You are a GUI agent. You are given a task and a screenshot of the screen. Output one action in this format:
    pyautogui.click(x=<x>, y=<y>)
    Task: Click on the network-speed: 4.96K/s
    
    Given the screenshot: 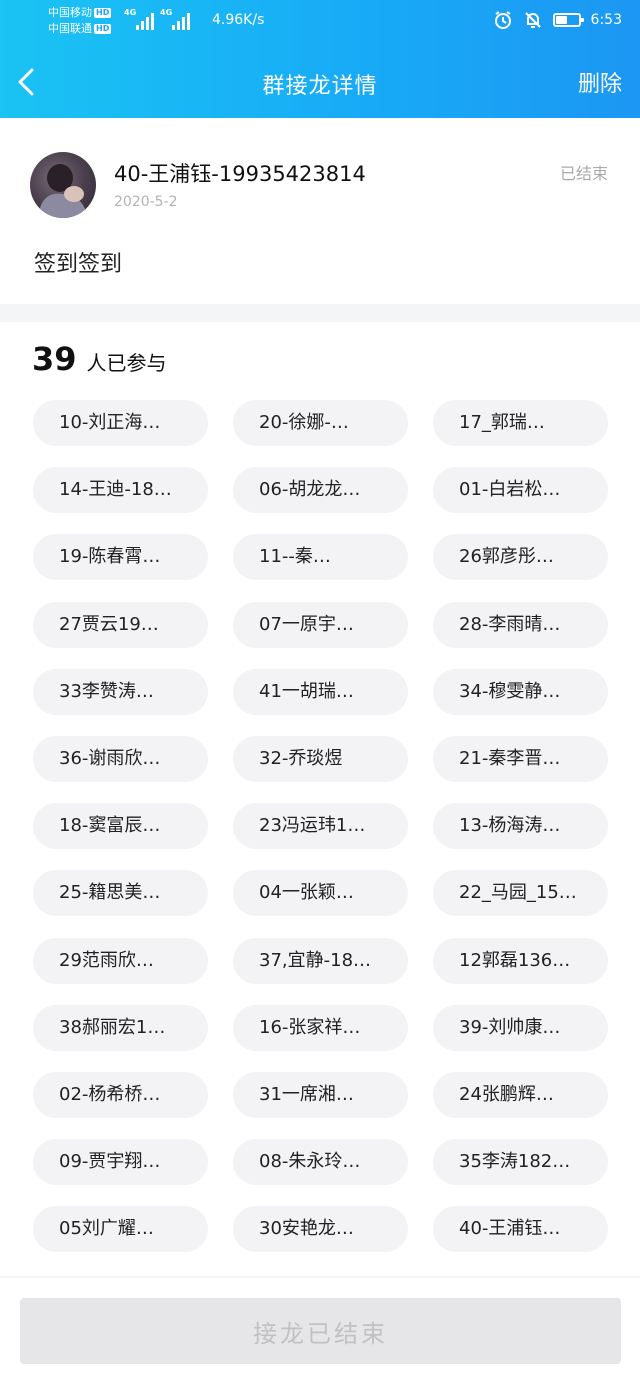 What is the action you would take?
    pyautogui.click(x=238, y=20)
    